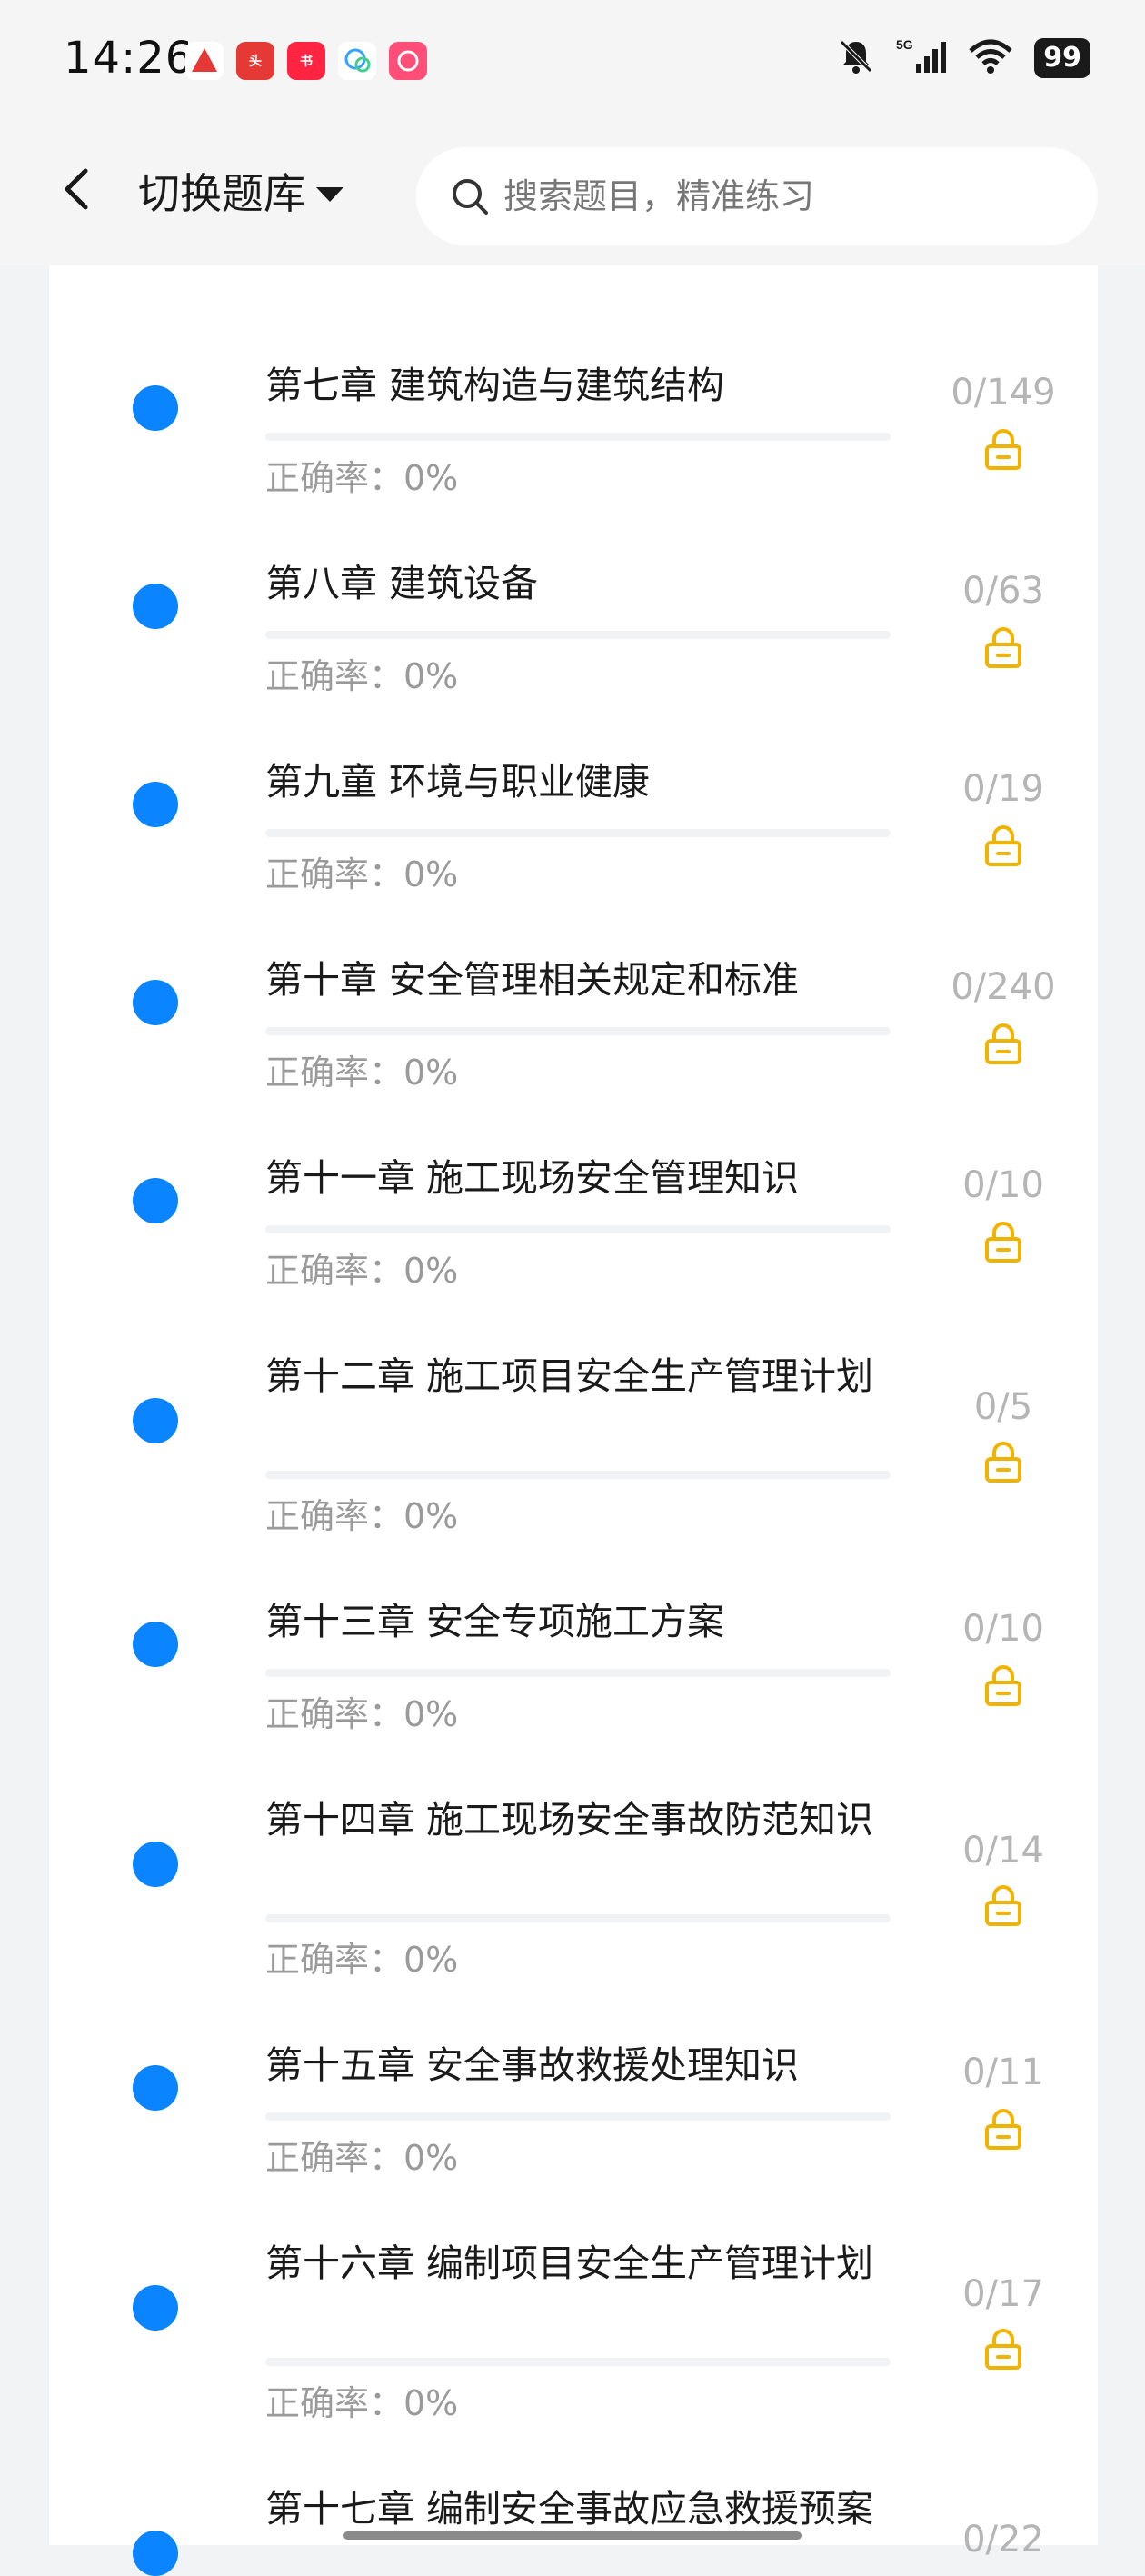 This screenshot has width=1145, height=2576. What do you see at coordinates (921, 58) in the screenshot?
I see `signal-5g-icon: 5G` at bounding box center [921, 58].